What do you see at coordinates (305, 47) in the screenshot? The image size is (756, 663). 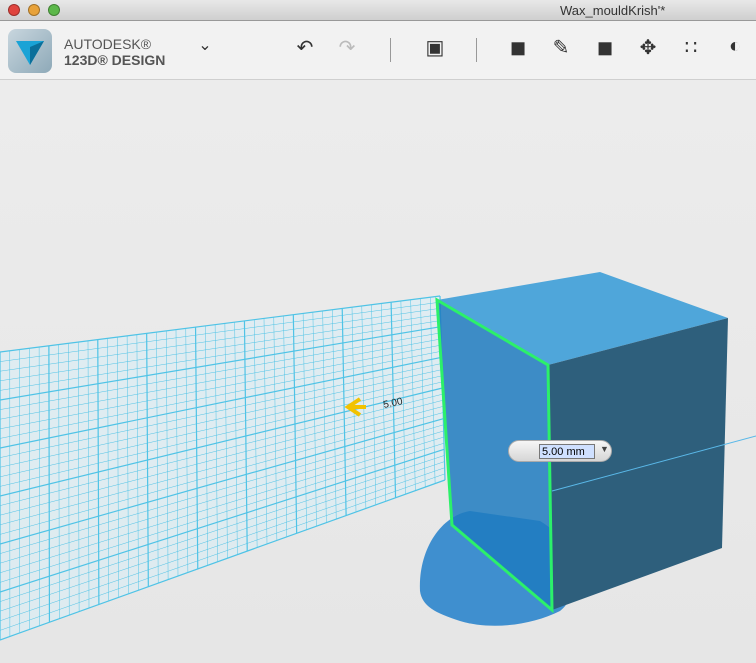 I see `undo-icon: ↶` at bounding box center [305, 47].